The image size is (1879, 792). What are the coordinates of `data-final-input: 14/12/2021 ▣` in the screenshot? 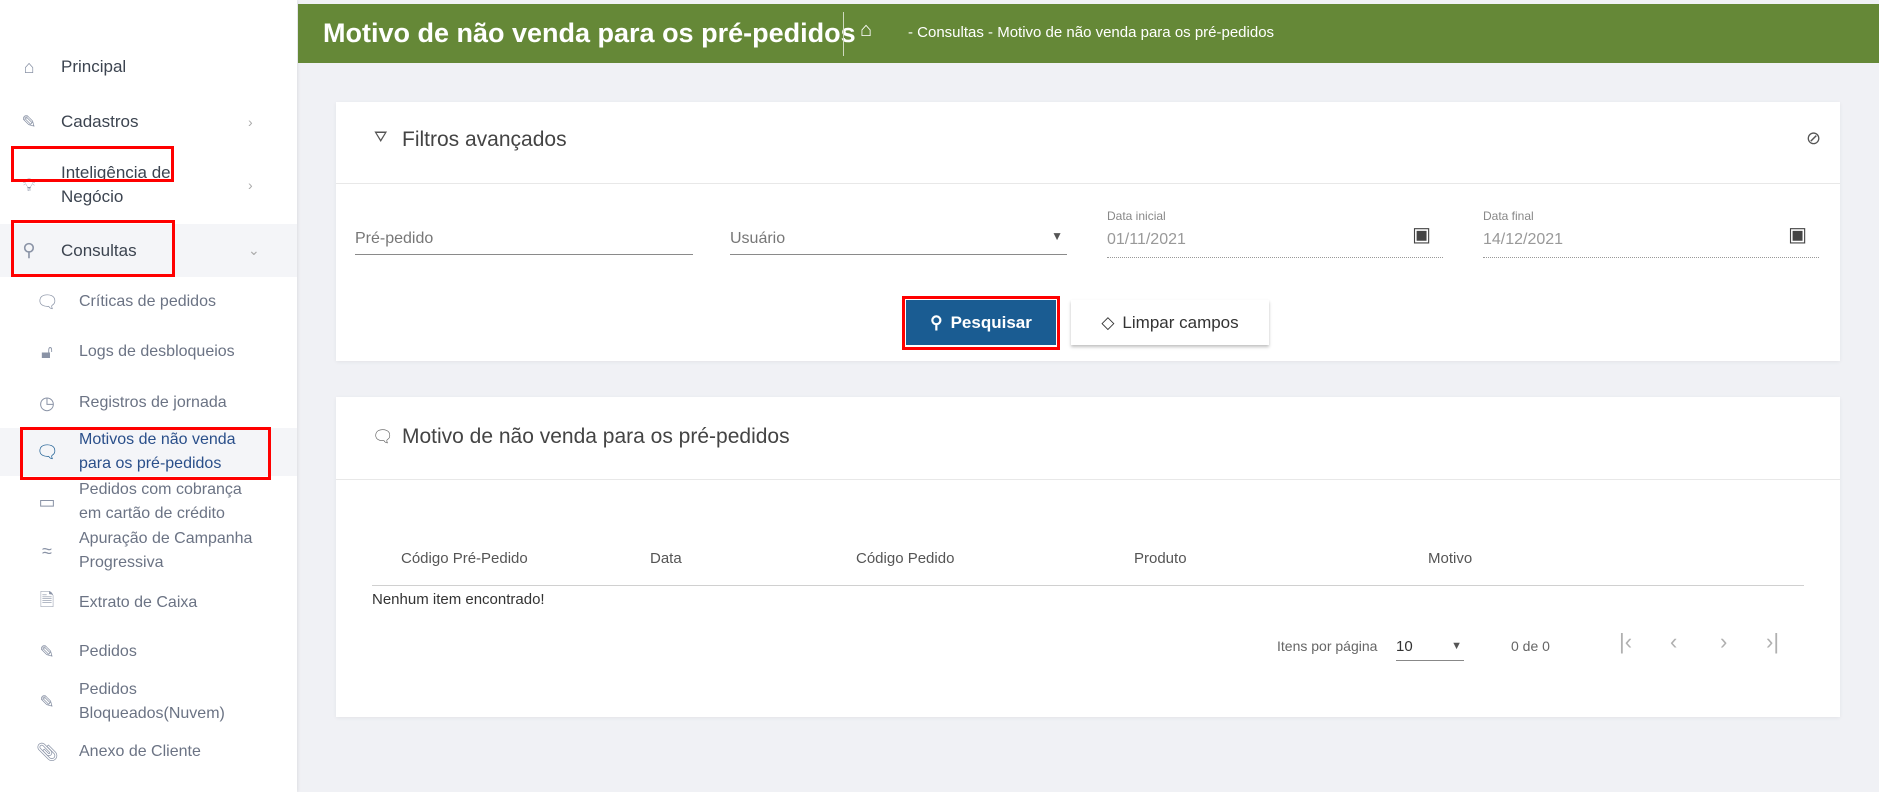 It's located at (1651, 238).